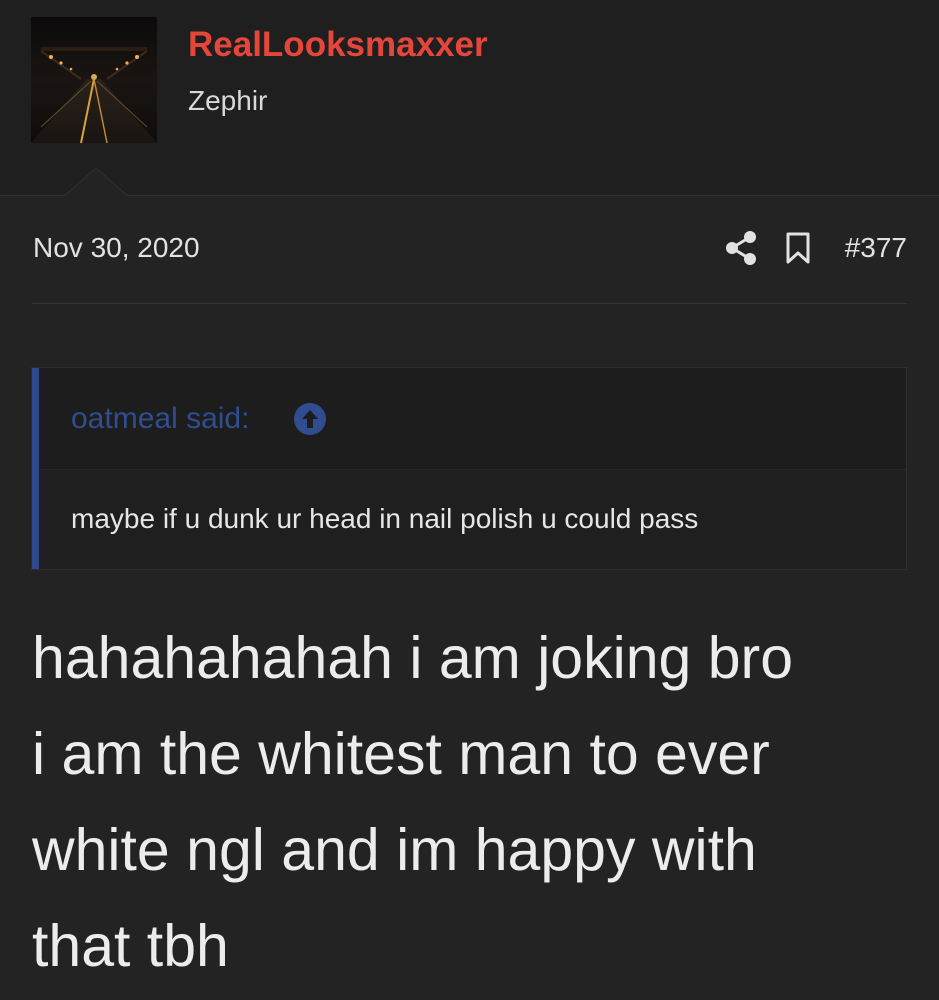 The height and width of the screenshot is (1000, 939). I want to click on post-actions: #377, so click(815, 248).